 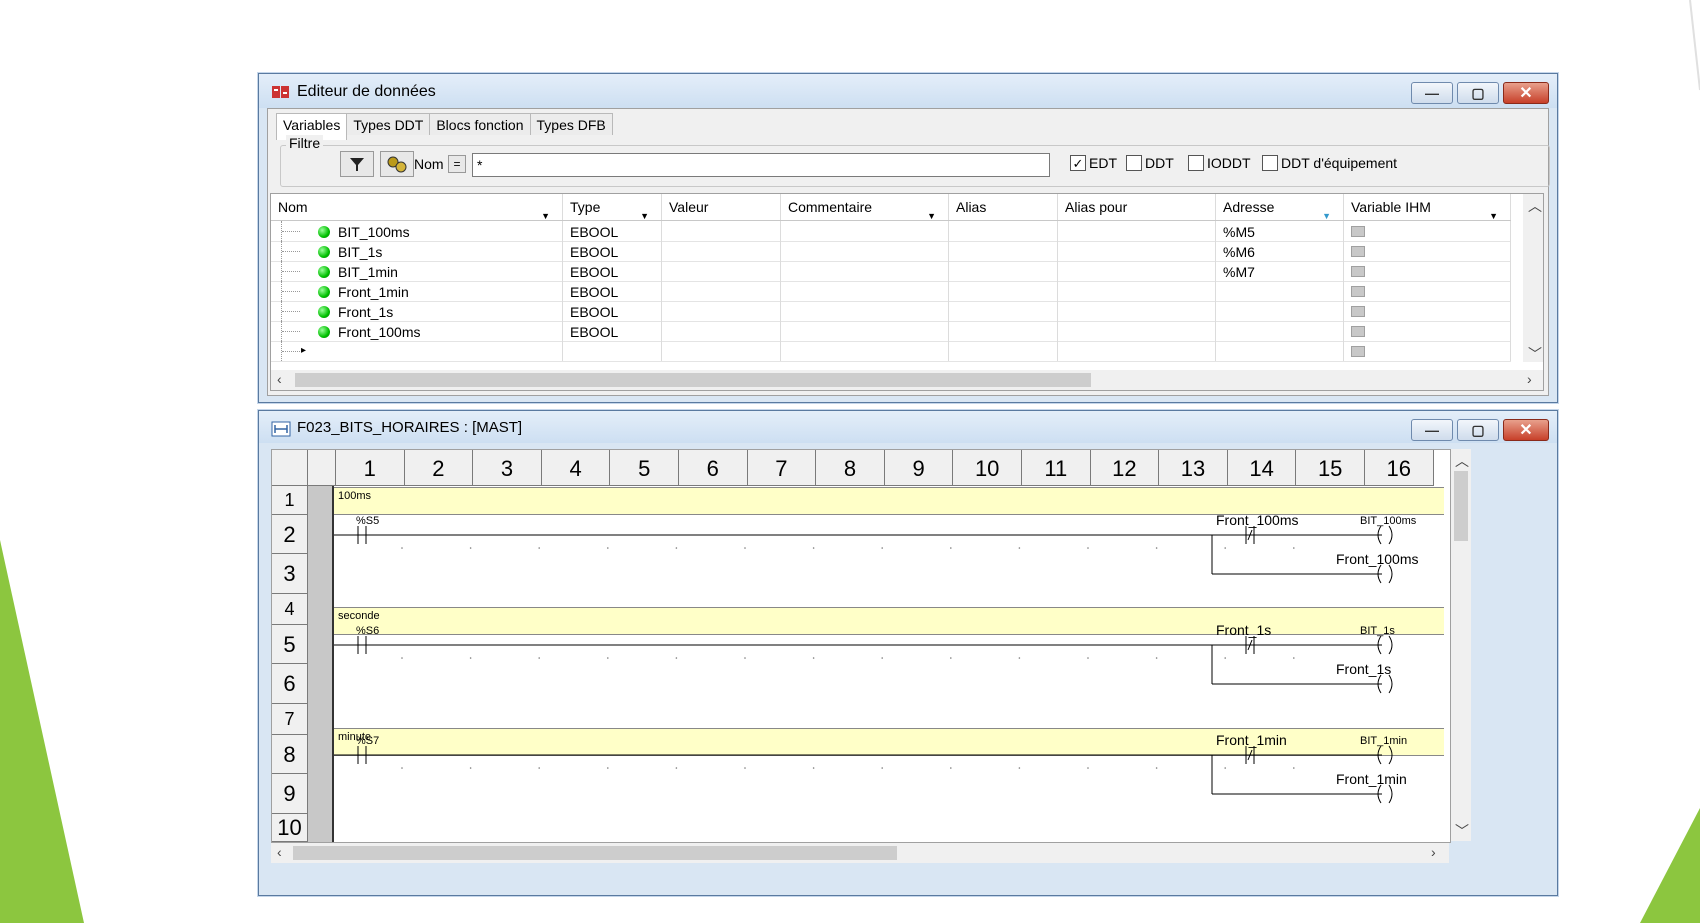 I want to click on name-filter-input, so click(x=761, y=165).